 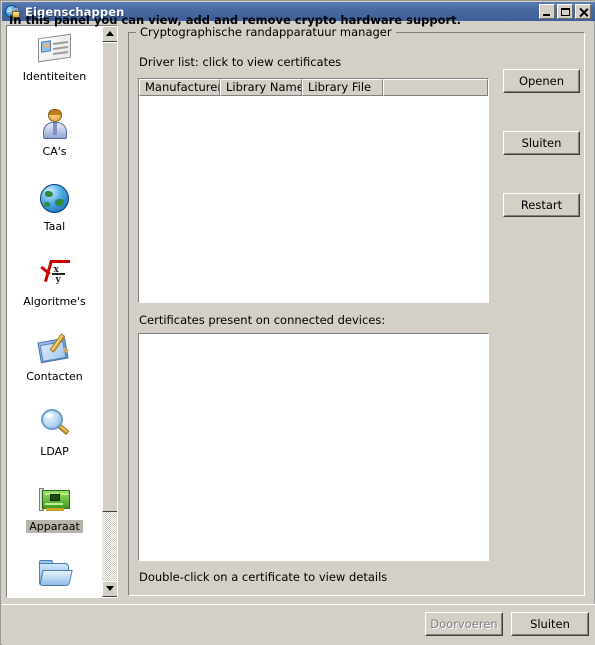 I want to click on sidebar-item-folder: Folder, so click(x=54, y=577).